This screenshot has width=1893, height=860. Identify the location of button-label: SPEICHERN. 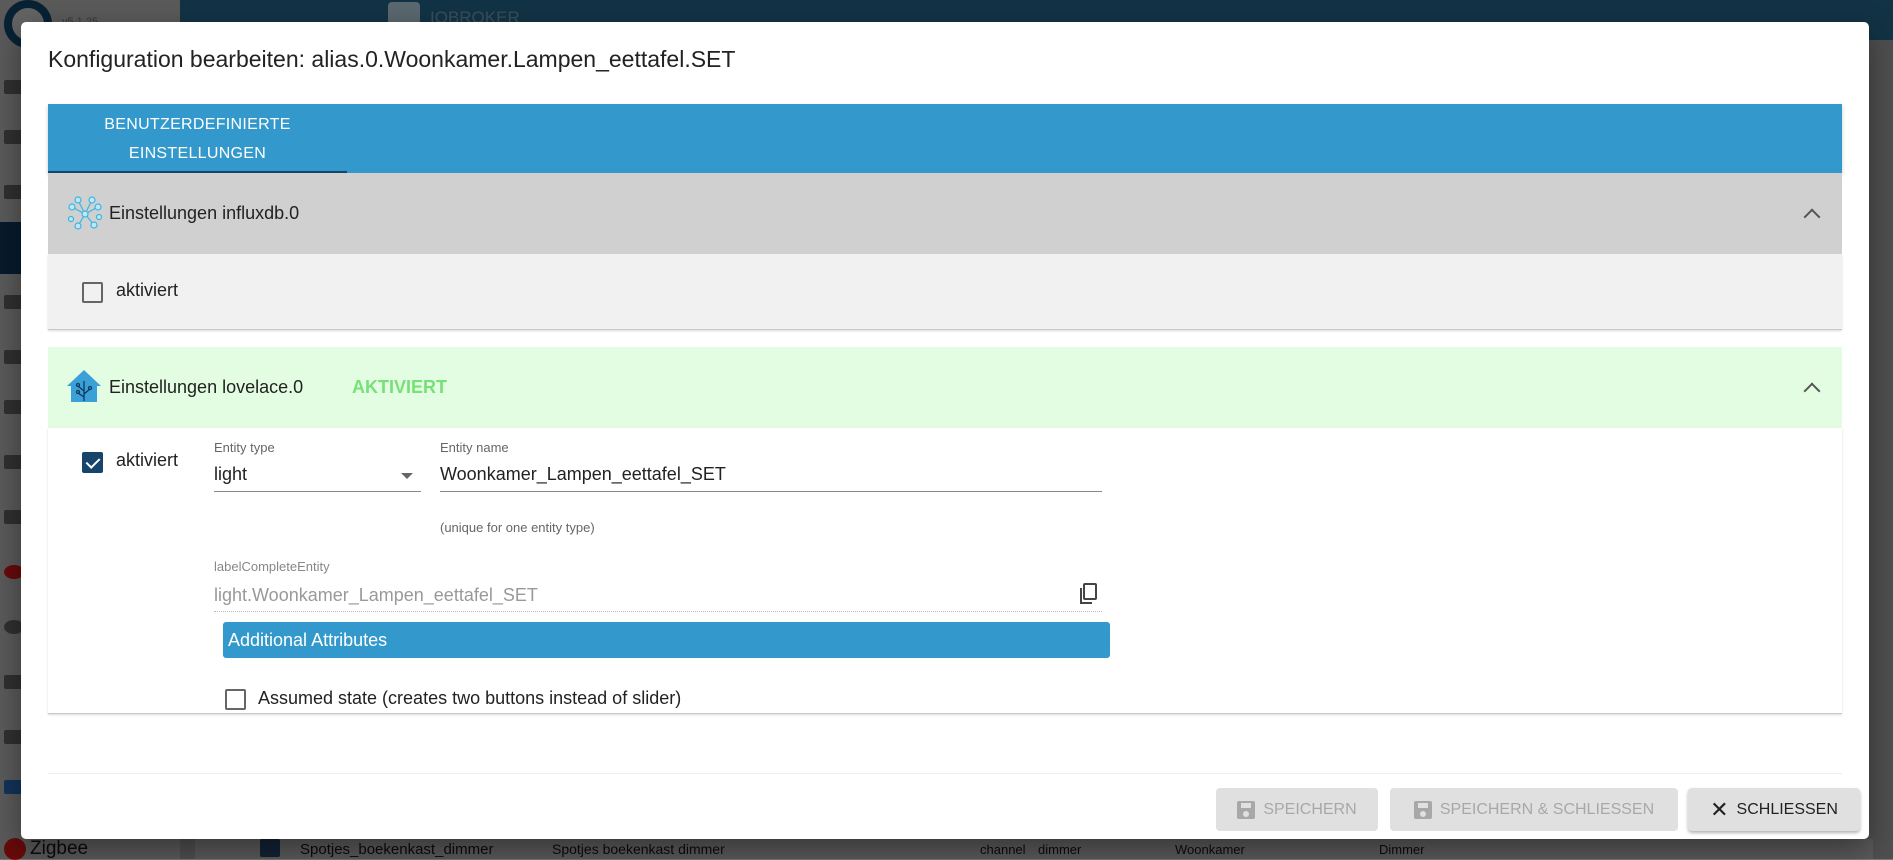
(1310, 809).